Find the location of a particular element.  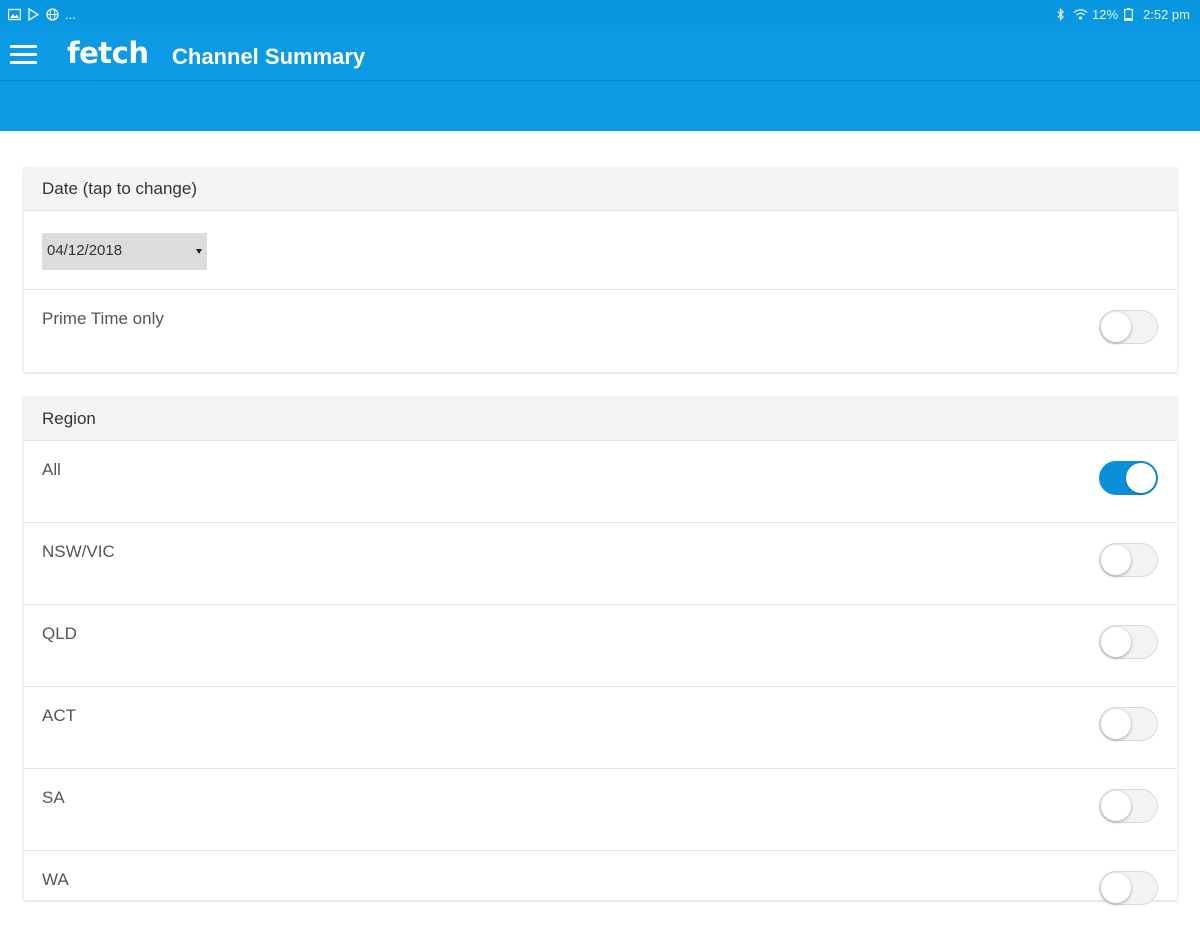

date-dropdown: 04/12/2018 is located at coordinates (124, 251).